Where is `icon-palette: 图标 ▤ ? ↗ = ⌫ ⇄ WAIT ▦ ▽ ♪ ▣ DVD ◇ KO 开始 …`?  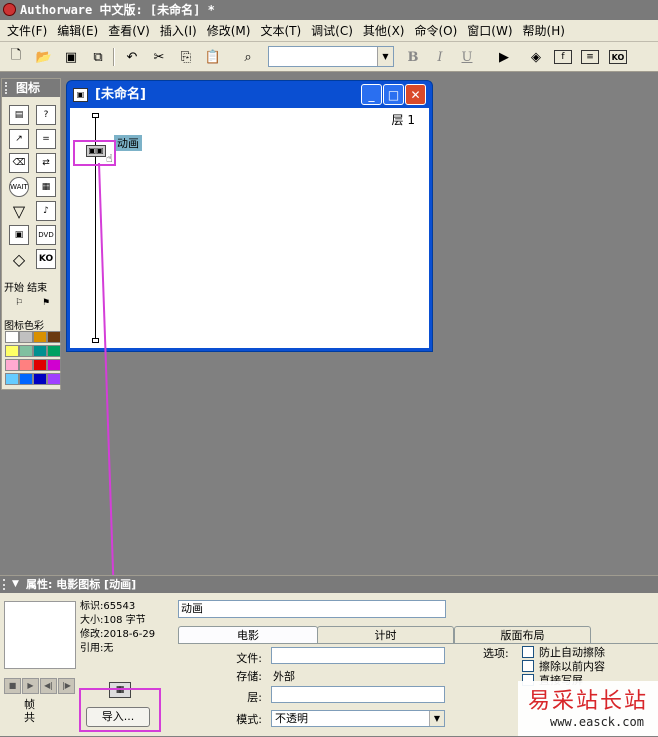 icon-palette: 图标 ▤ ? ↗ = ⌫ ⇄ WAIT ▦ ▽ ♪ ▣ DVD ◇ KO 开始 … is located at coordinates (31, 234).